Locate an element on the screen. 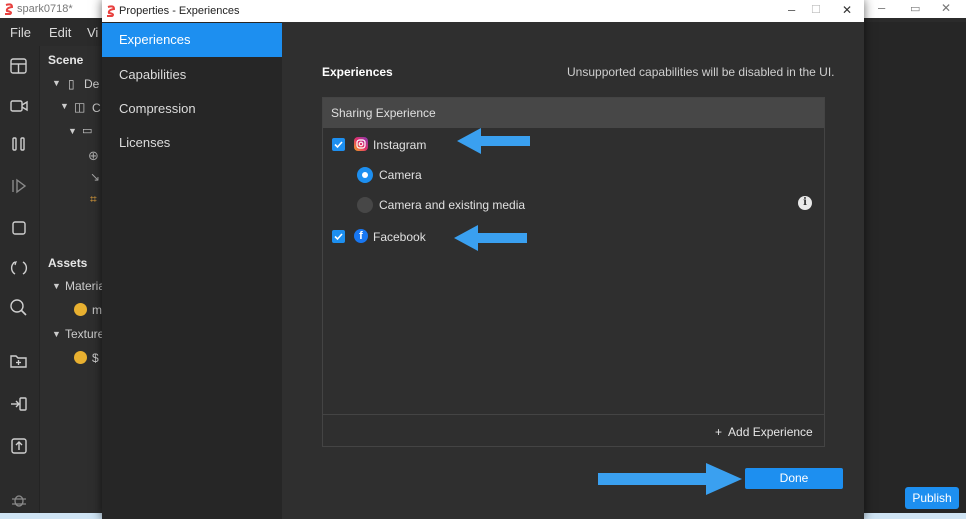 This screenshot has width=966, height=519. menu-edit: Edit is located at coordinates (60, 32).